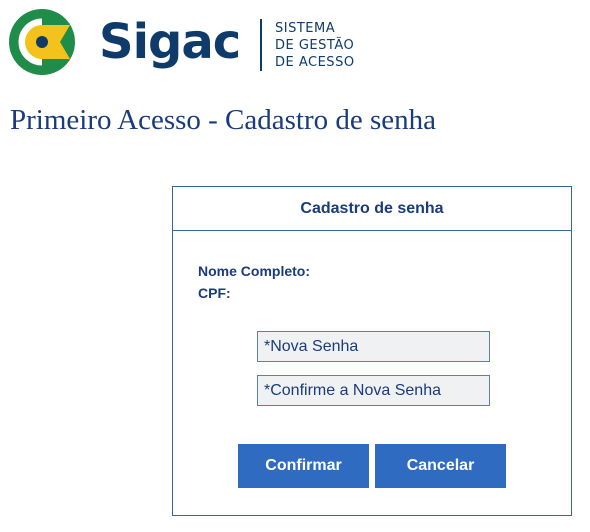 This screenshot has height=532, width=590. What do you see at coordinates (214, 293) in the screenshot?
I see `cpf-label: CPF:` at bounding box center [214, 293].